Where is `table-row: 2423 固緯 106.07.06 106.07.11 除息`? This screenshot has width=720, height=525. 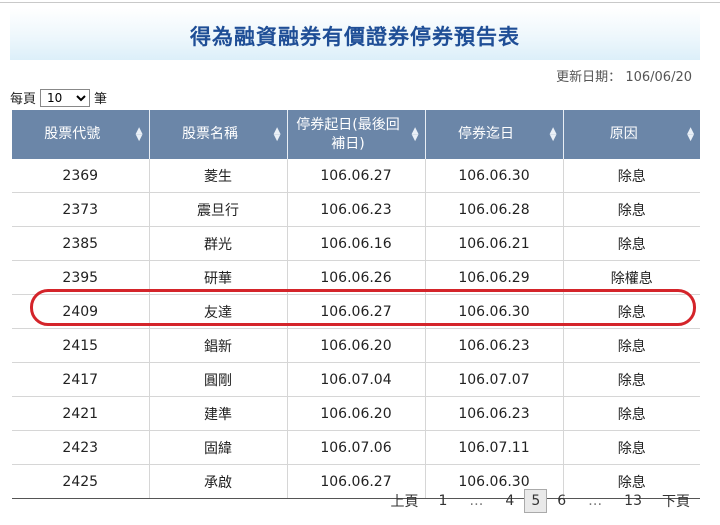
table-row: 2423 固緯 106.07.06 106.07.11 除息 is located at coordinates (356, 447).